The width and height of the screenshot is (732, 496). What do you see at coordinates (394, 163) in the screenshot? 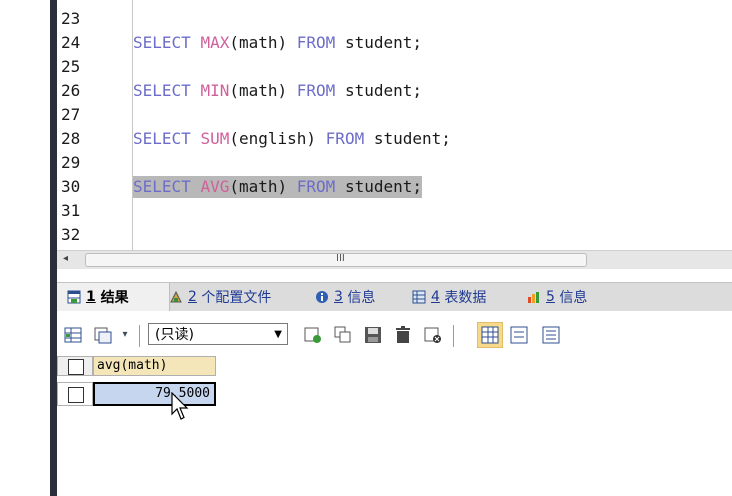
I see `editor-line: 29` at bounding box center [394, 163].